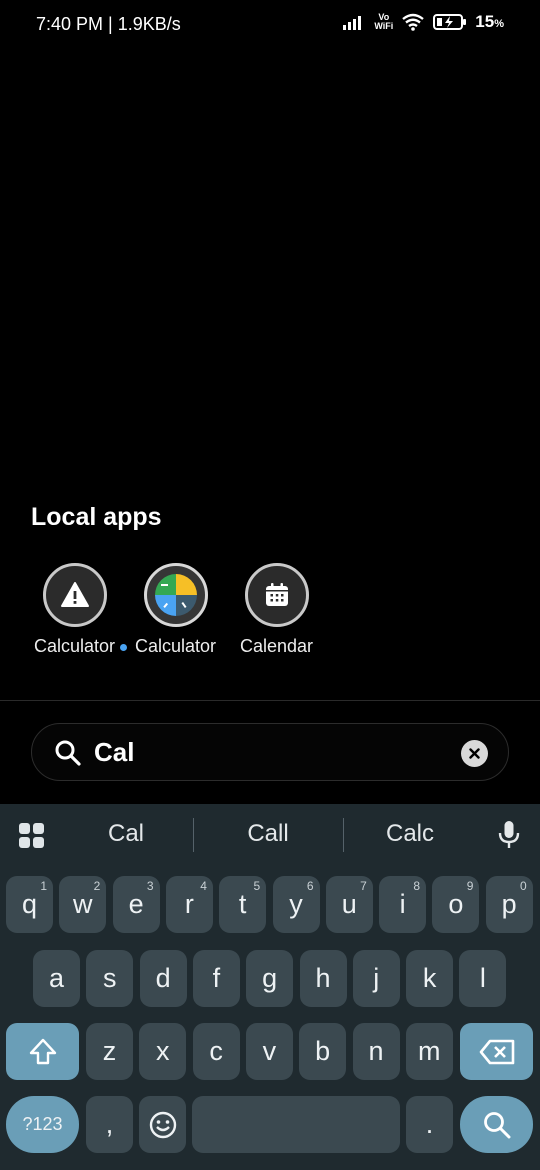 This screenshot has height=1170, width=540. I want to click on status-bar: 7:40 PM | 1.9KB/s Vo WiFi 15%, so click(270, 25).